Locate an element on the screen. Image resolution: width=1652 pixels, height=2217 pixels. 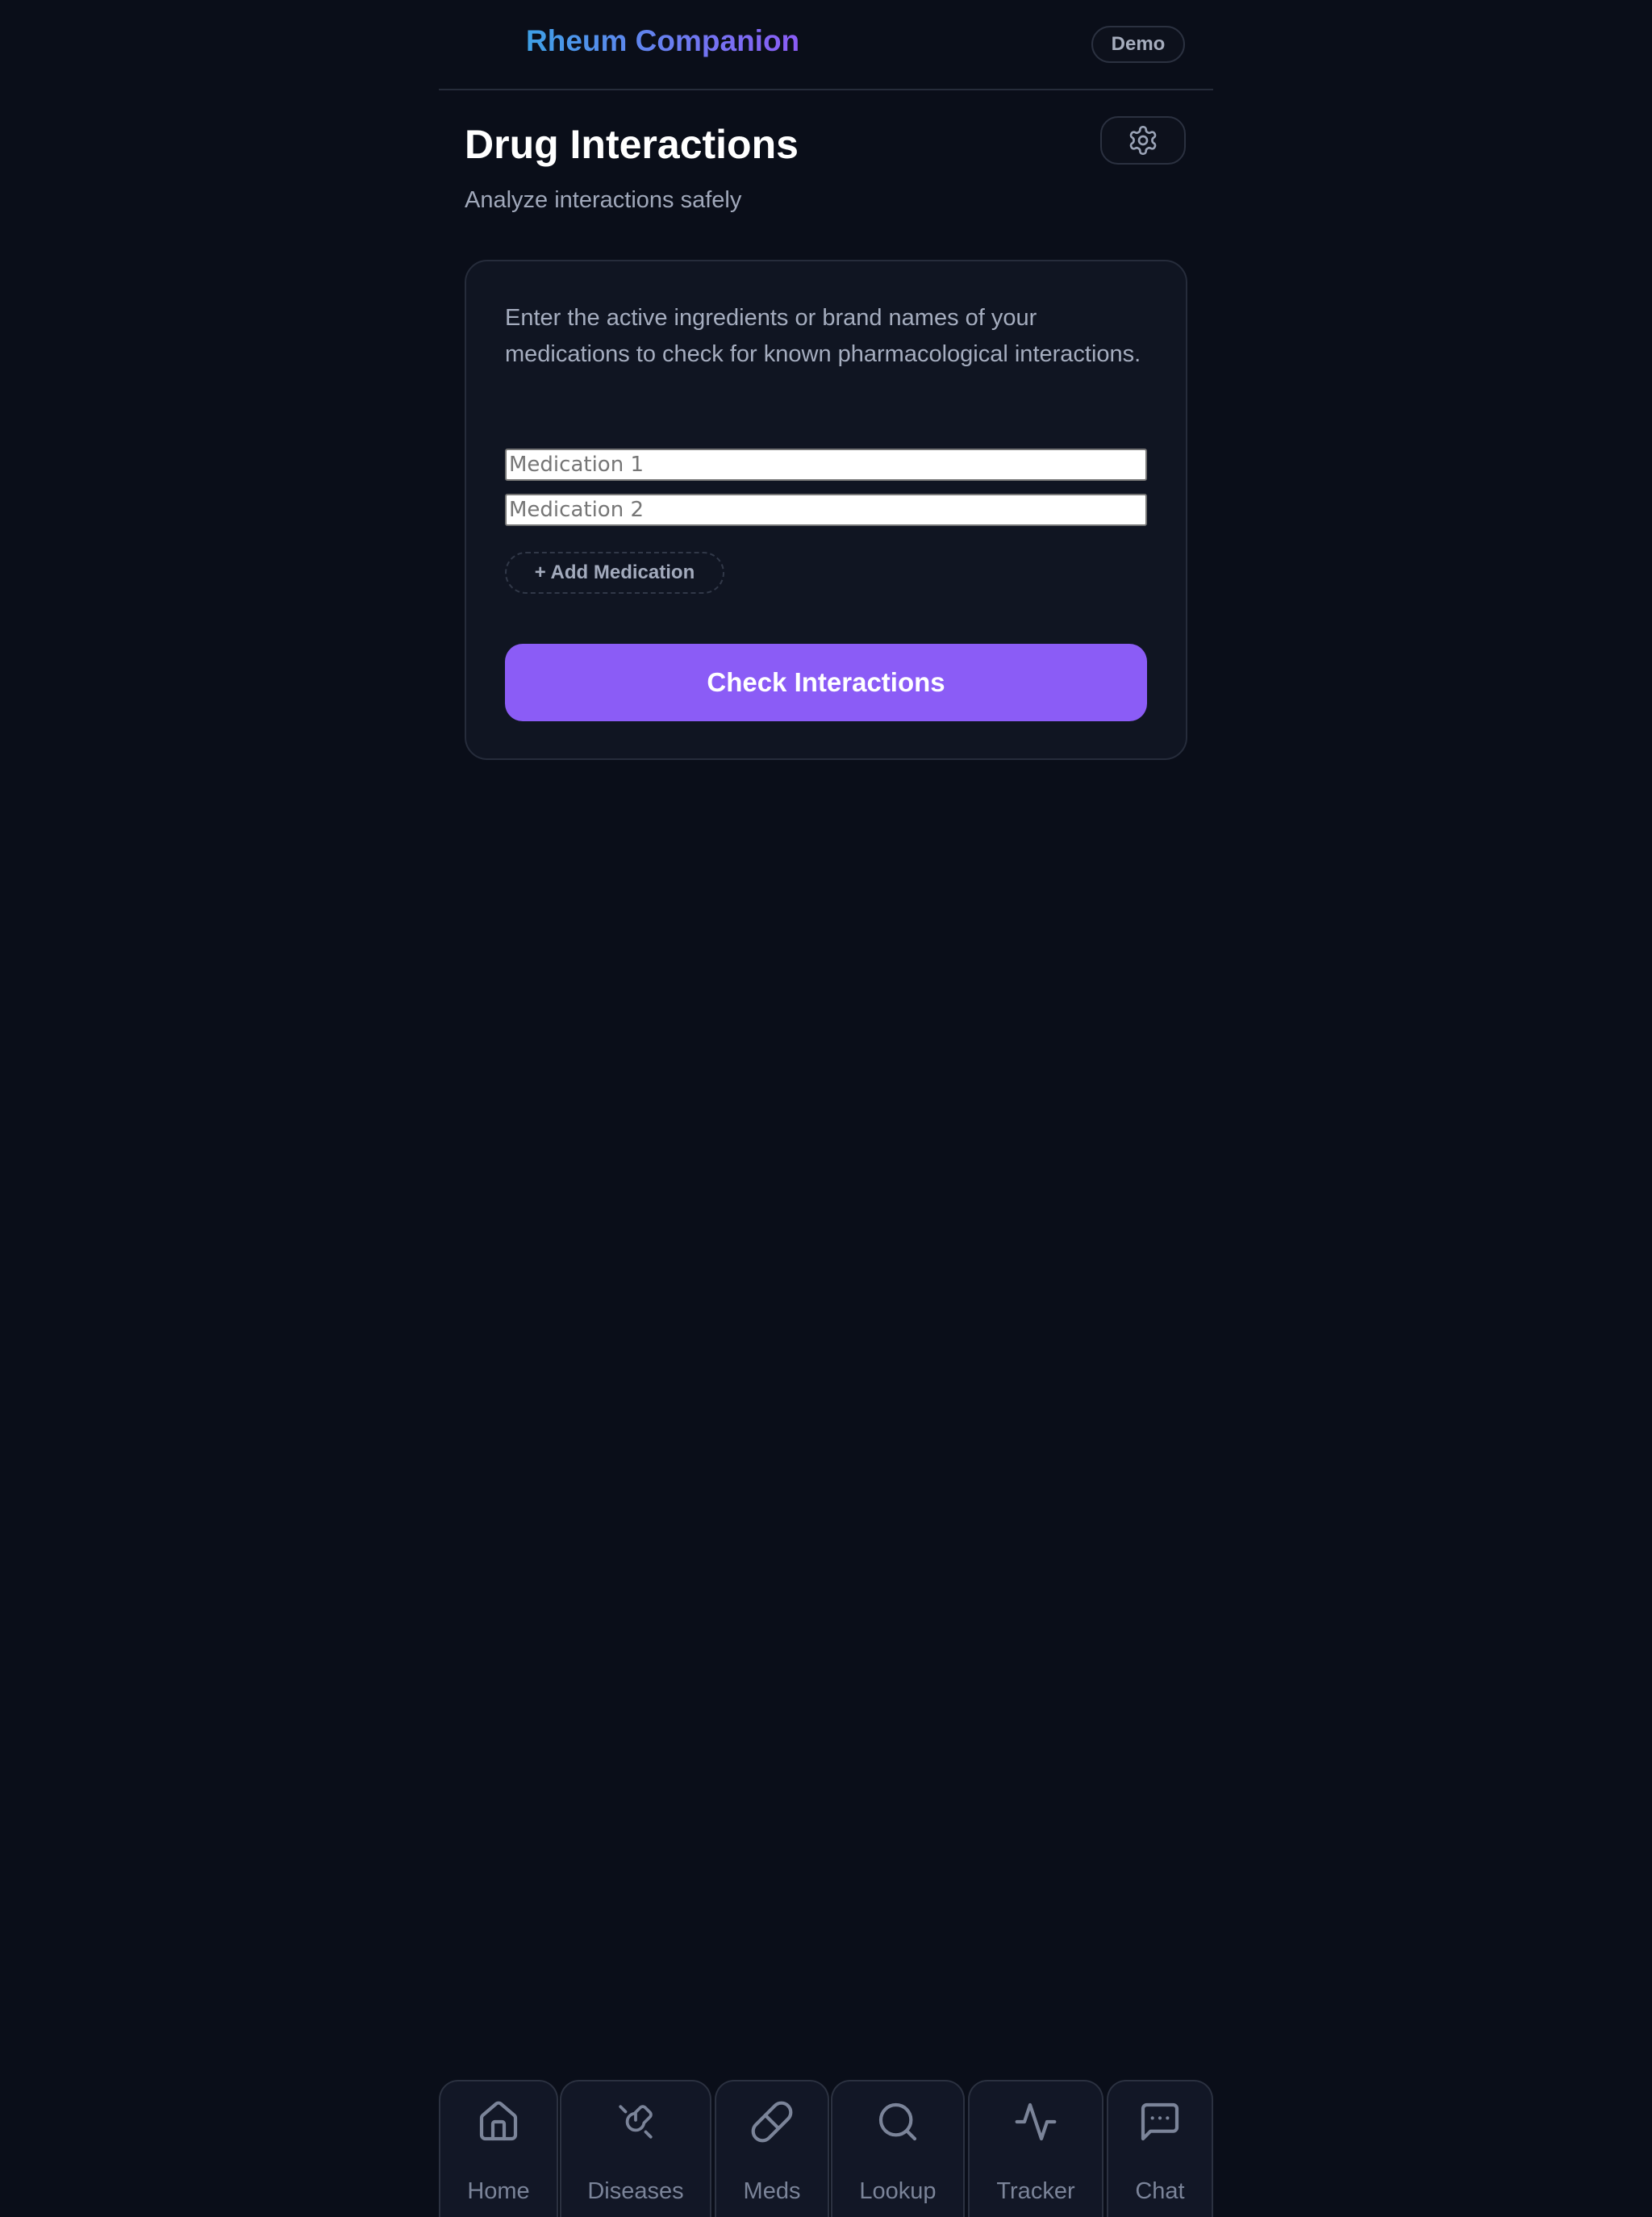
nav-label: Tracker is located at coordinates (1036, 2191).